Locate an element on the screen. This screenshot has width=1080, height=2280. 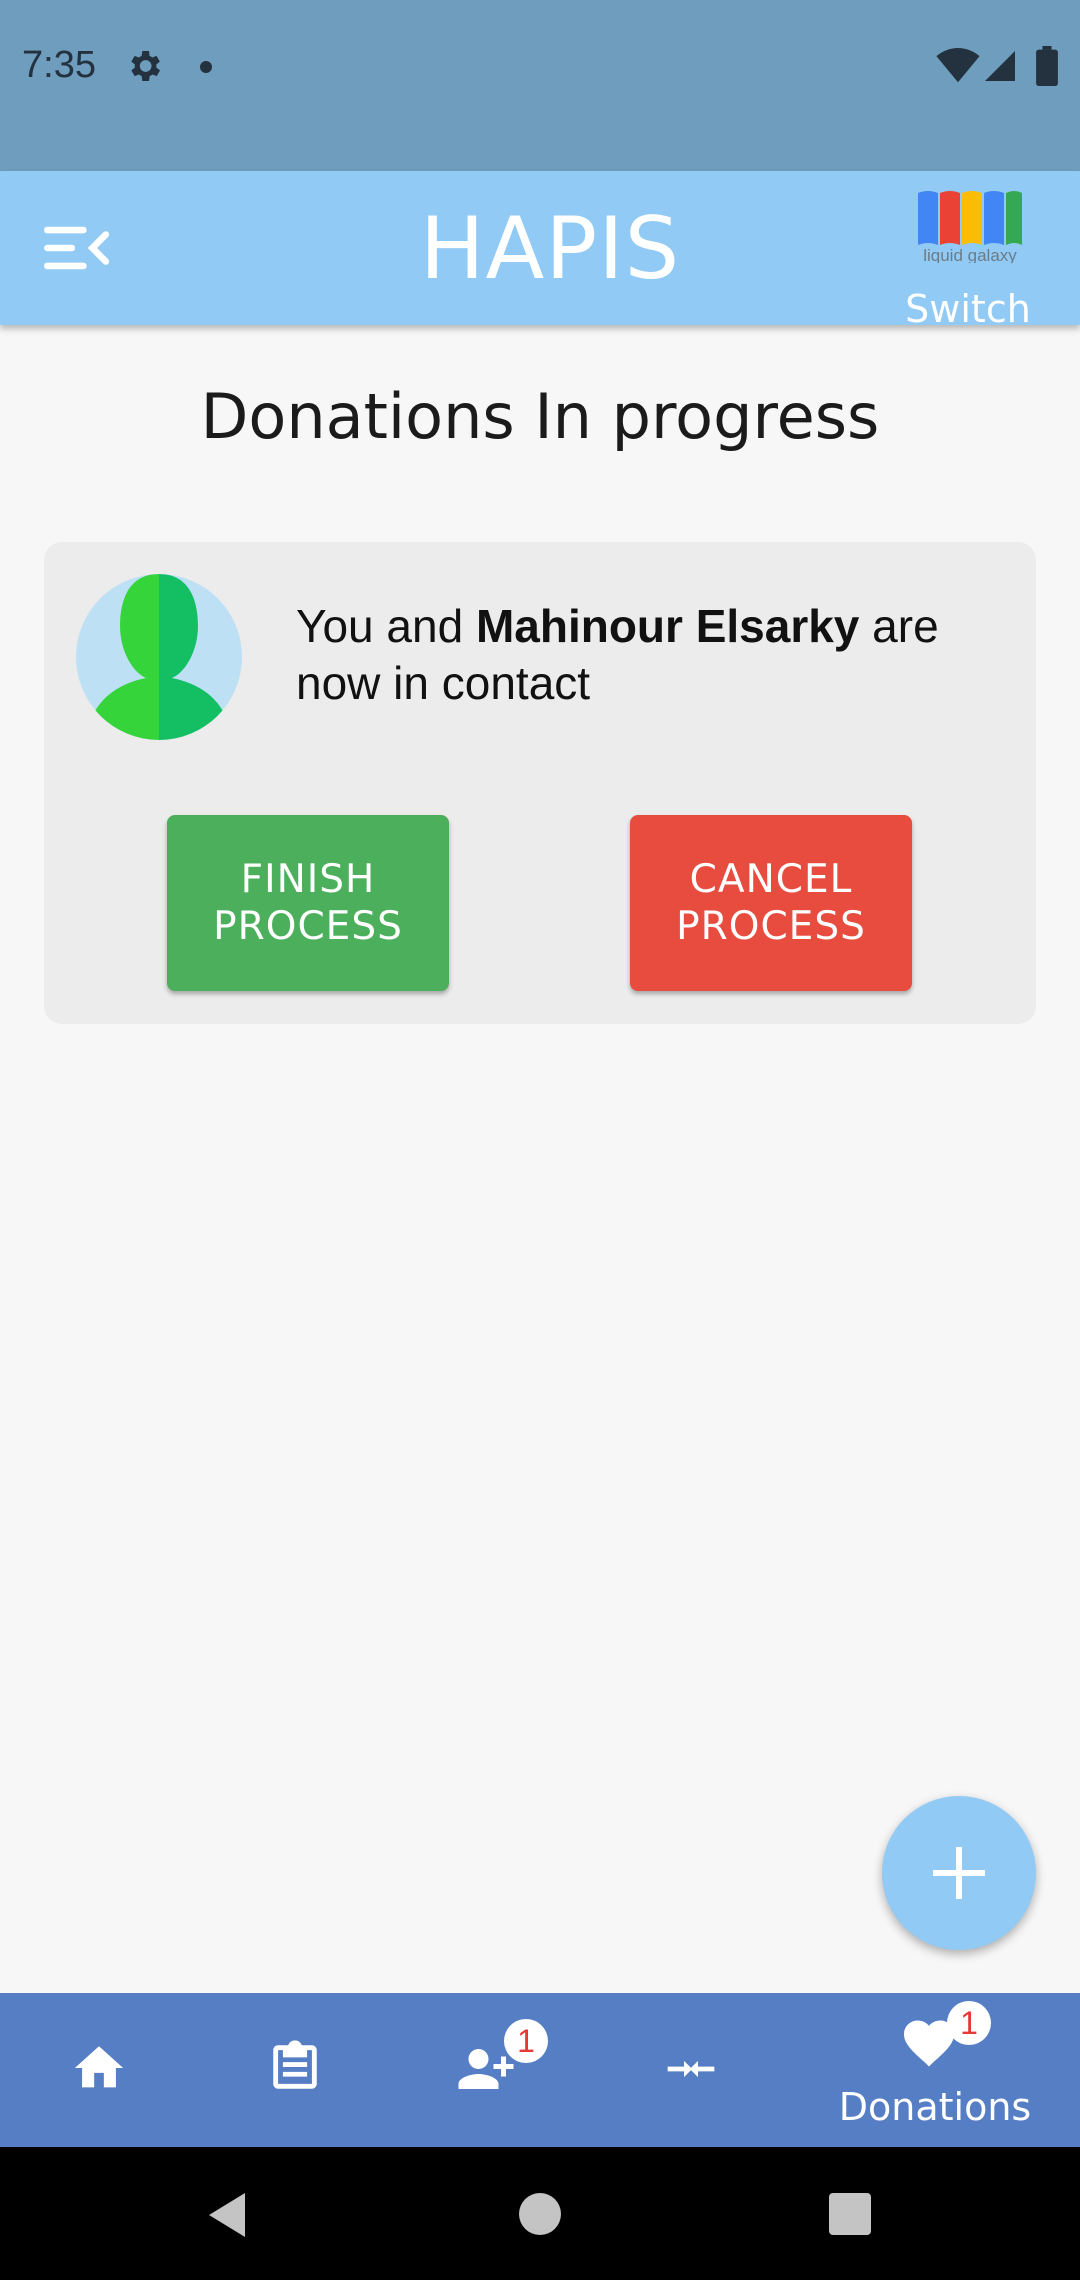
status-bar: 7:35 is located at coordinates (540, 85).